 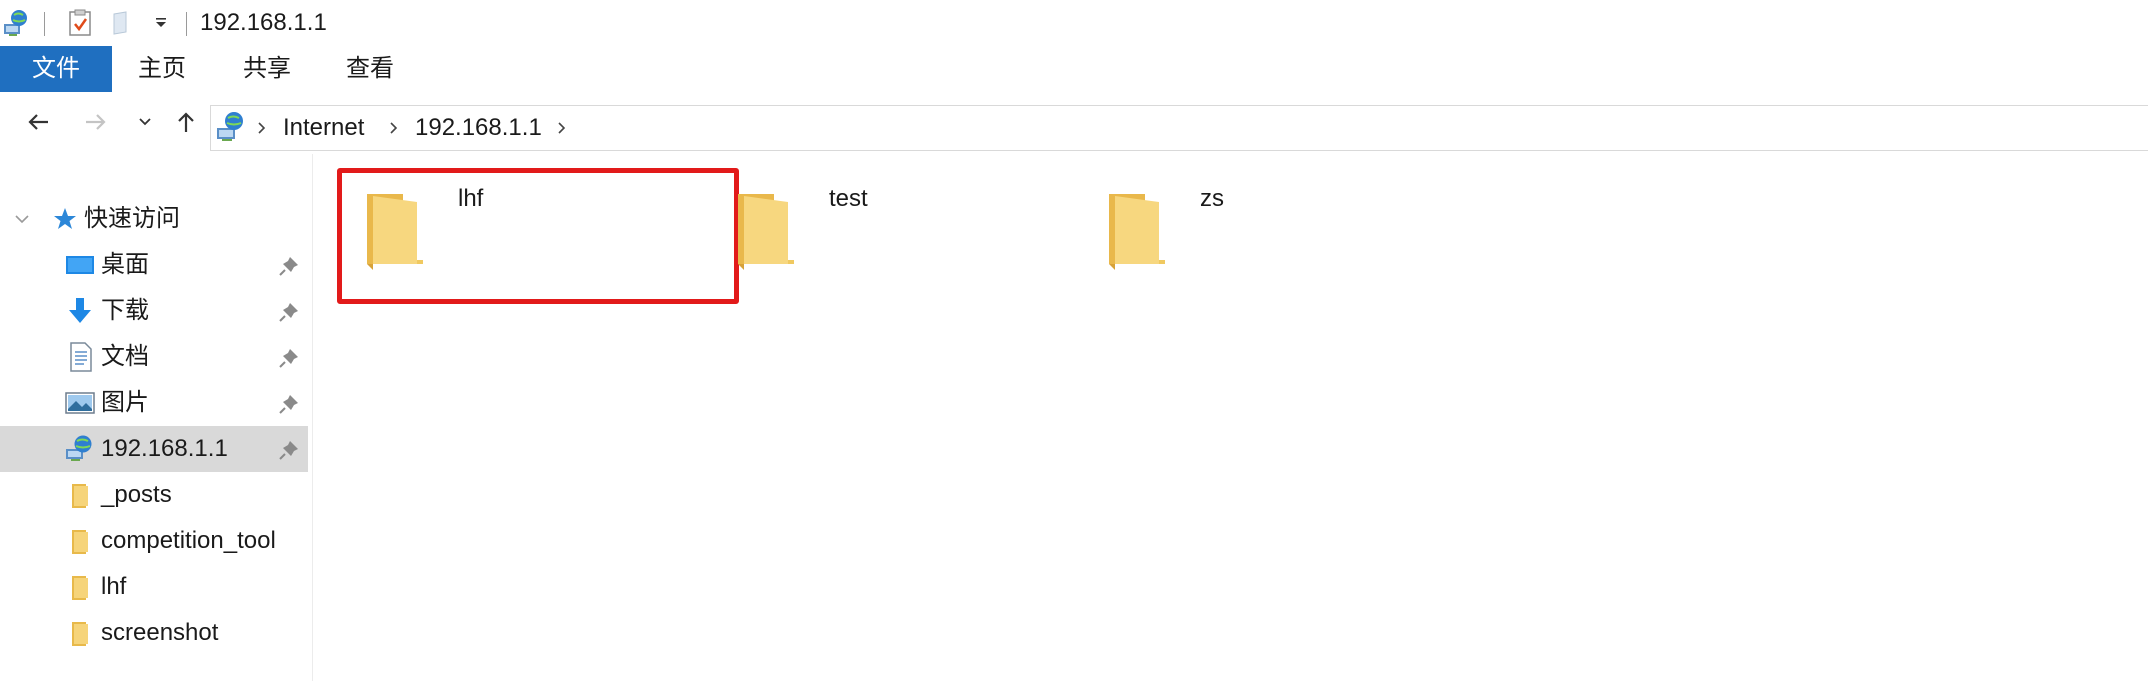 What do you see at coordinates (1265, 239) in the screenshot?
I see `folder-item-zs: zs` at bounding box center [1265, 239].